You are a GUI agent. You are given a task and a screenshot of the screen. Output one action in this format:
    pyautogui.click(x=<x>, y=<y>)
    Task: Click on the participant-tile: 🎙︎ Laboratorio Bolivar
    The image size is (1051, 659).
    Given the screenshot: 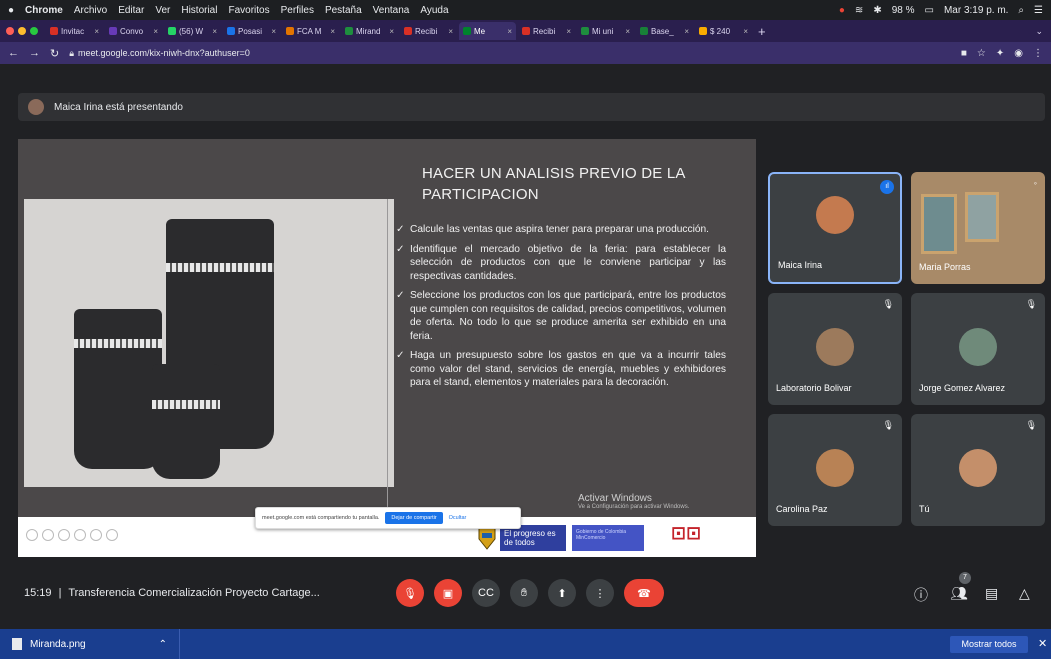 What is the action you would take?
    pyautogui.click(x=835, y=349)
    